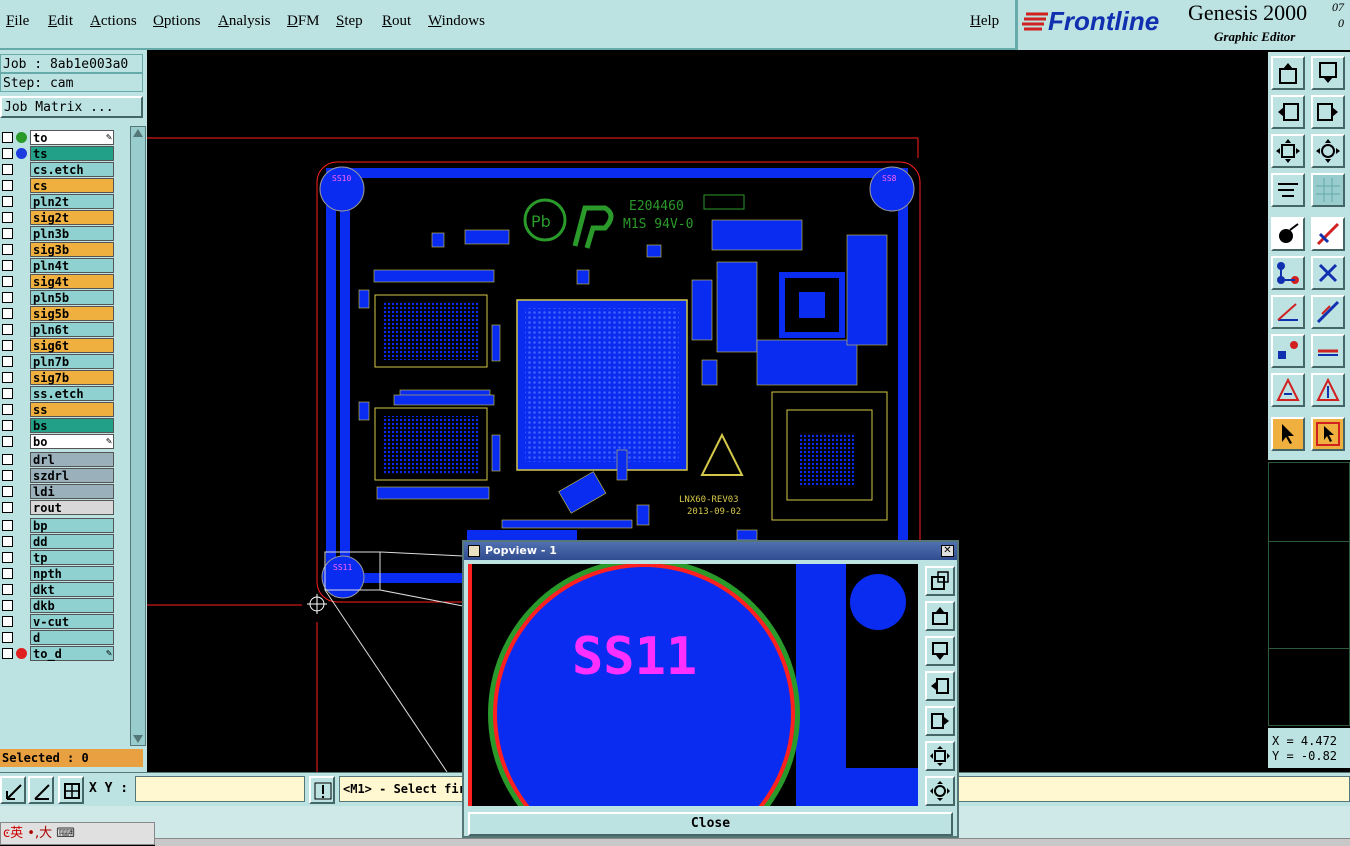  I want to click on layer-row: dkt, so click(59, 589).